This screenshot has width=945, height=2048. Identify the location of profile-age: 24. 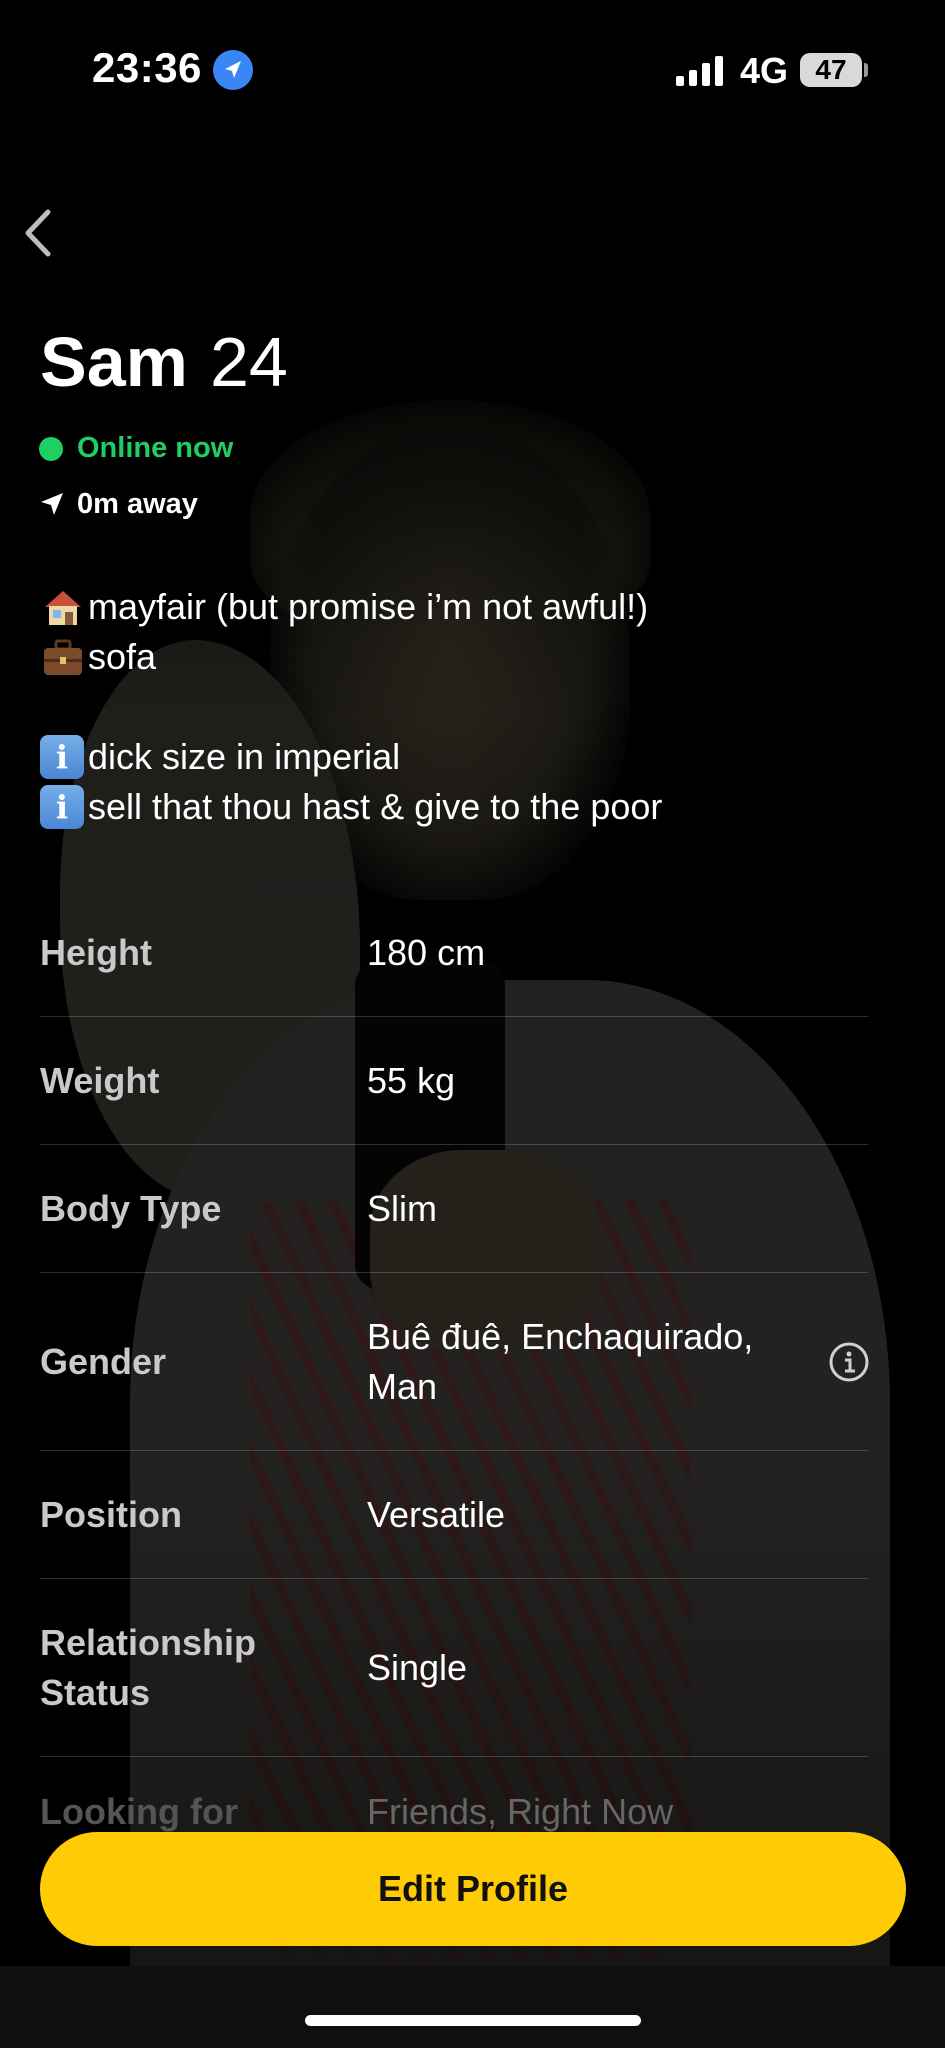
(249, 362).